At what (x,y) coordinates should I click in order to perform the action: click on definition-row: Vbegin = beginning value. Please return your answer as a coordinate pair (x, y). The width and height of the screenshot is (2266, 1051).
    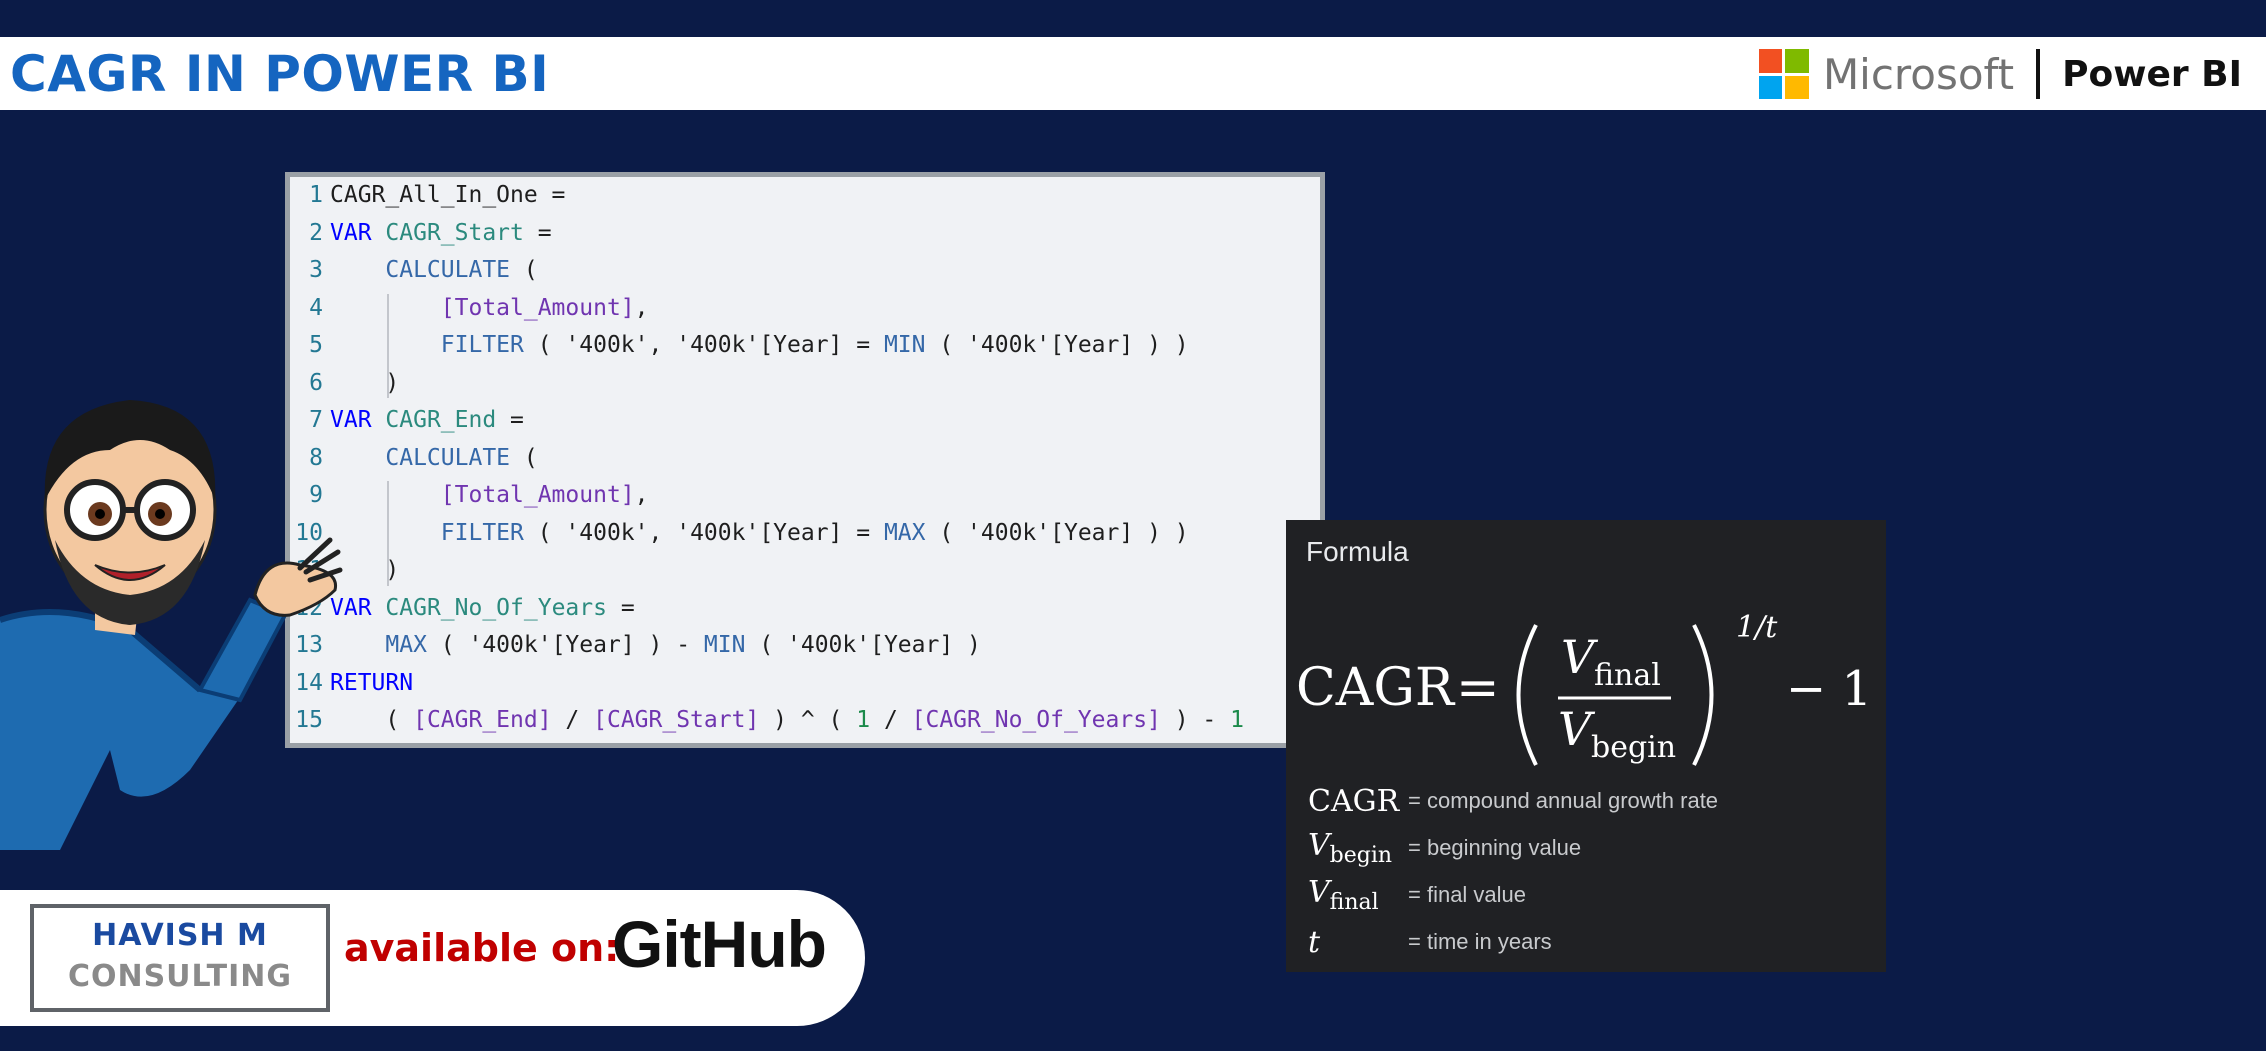
    Looking at the image, I should click on (1444, 848).